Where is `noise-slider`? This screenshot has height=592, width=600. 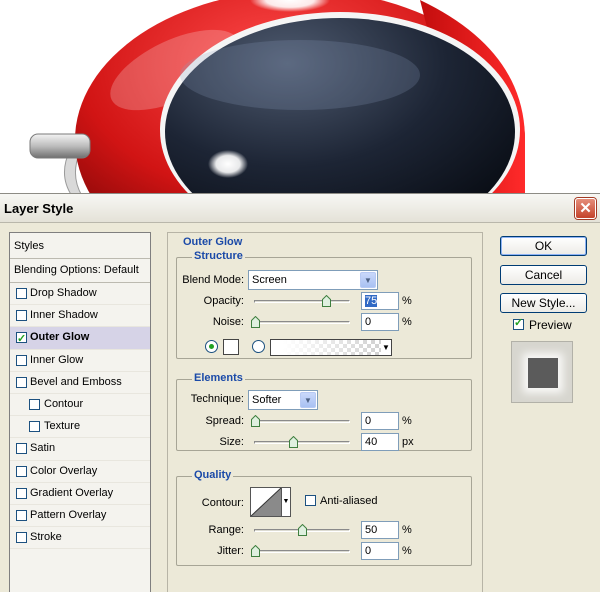 noise-slider is located at coordinates (300, 322).